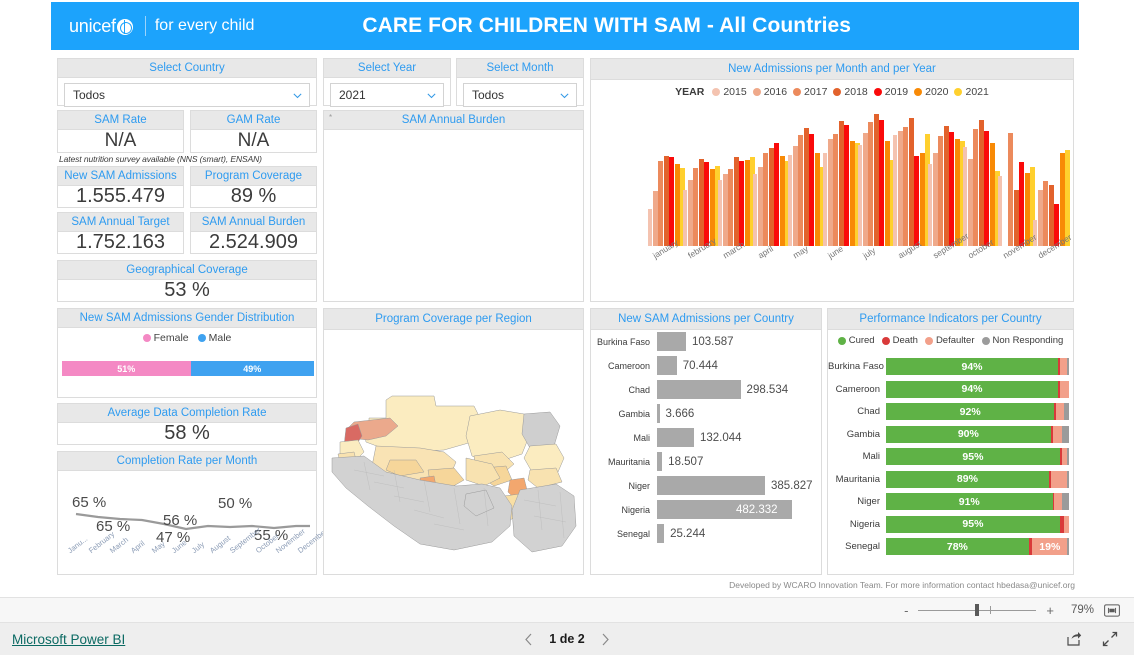  Describe the element at coordinates (453, 452) in the screenshot. I see `choropleth-map` at that location.